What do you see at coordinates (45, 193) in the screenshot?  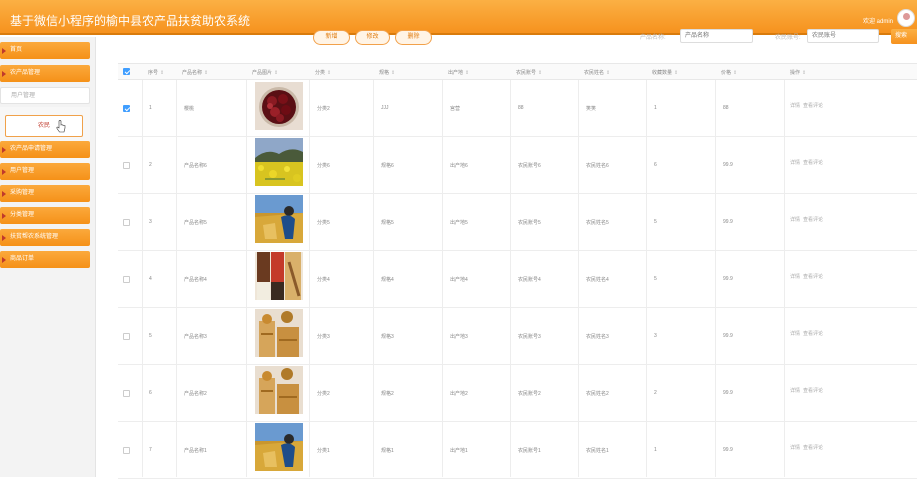 I see `sidebar-item-purchase: 采购管理` at bounding box center [45, 193].